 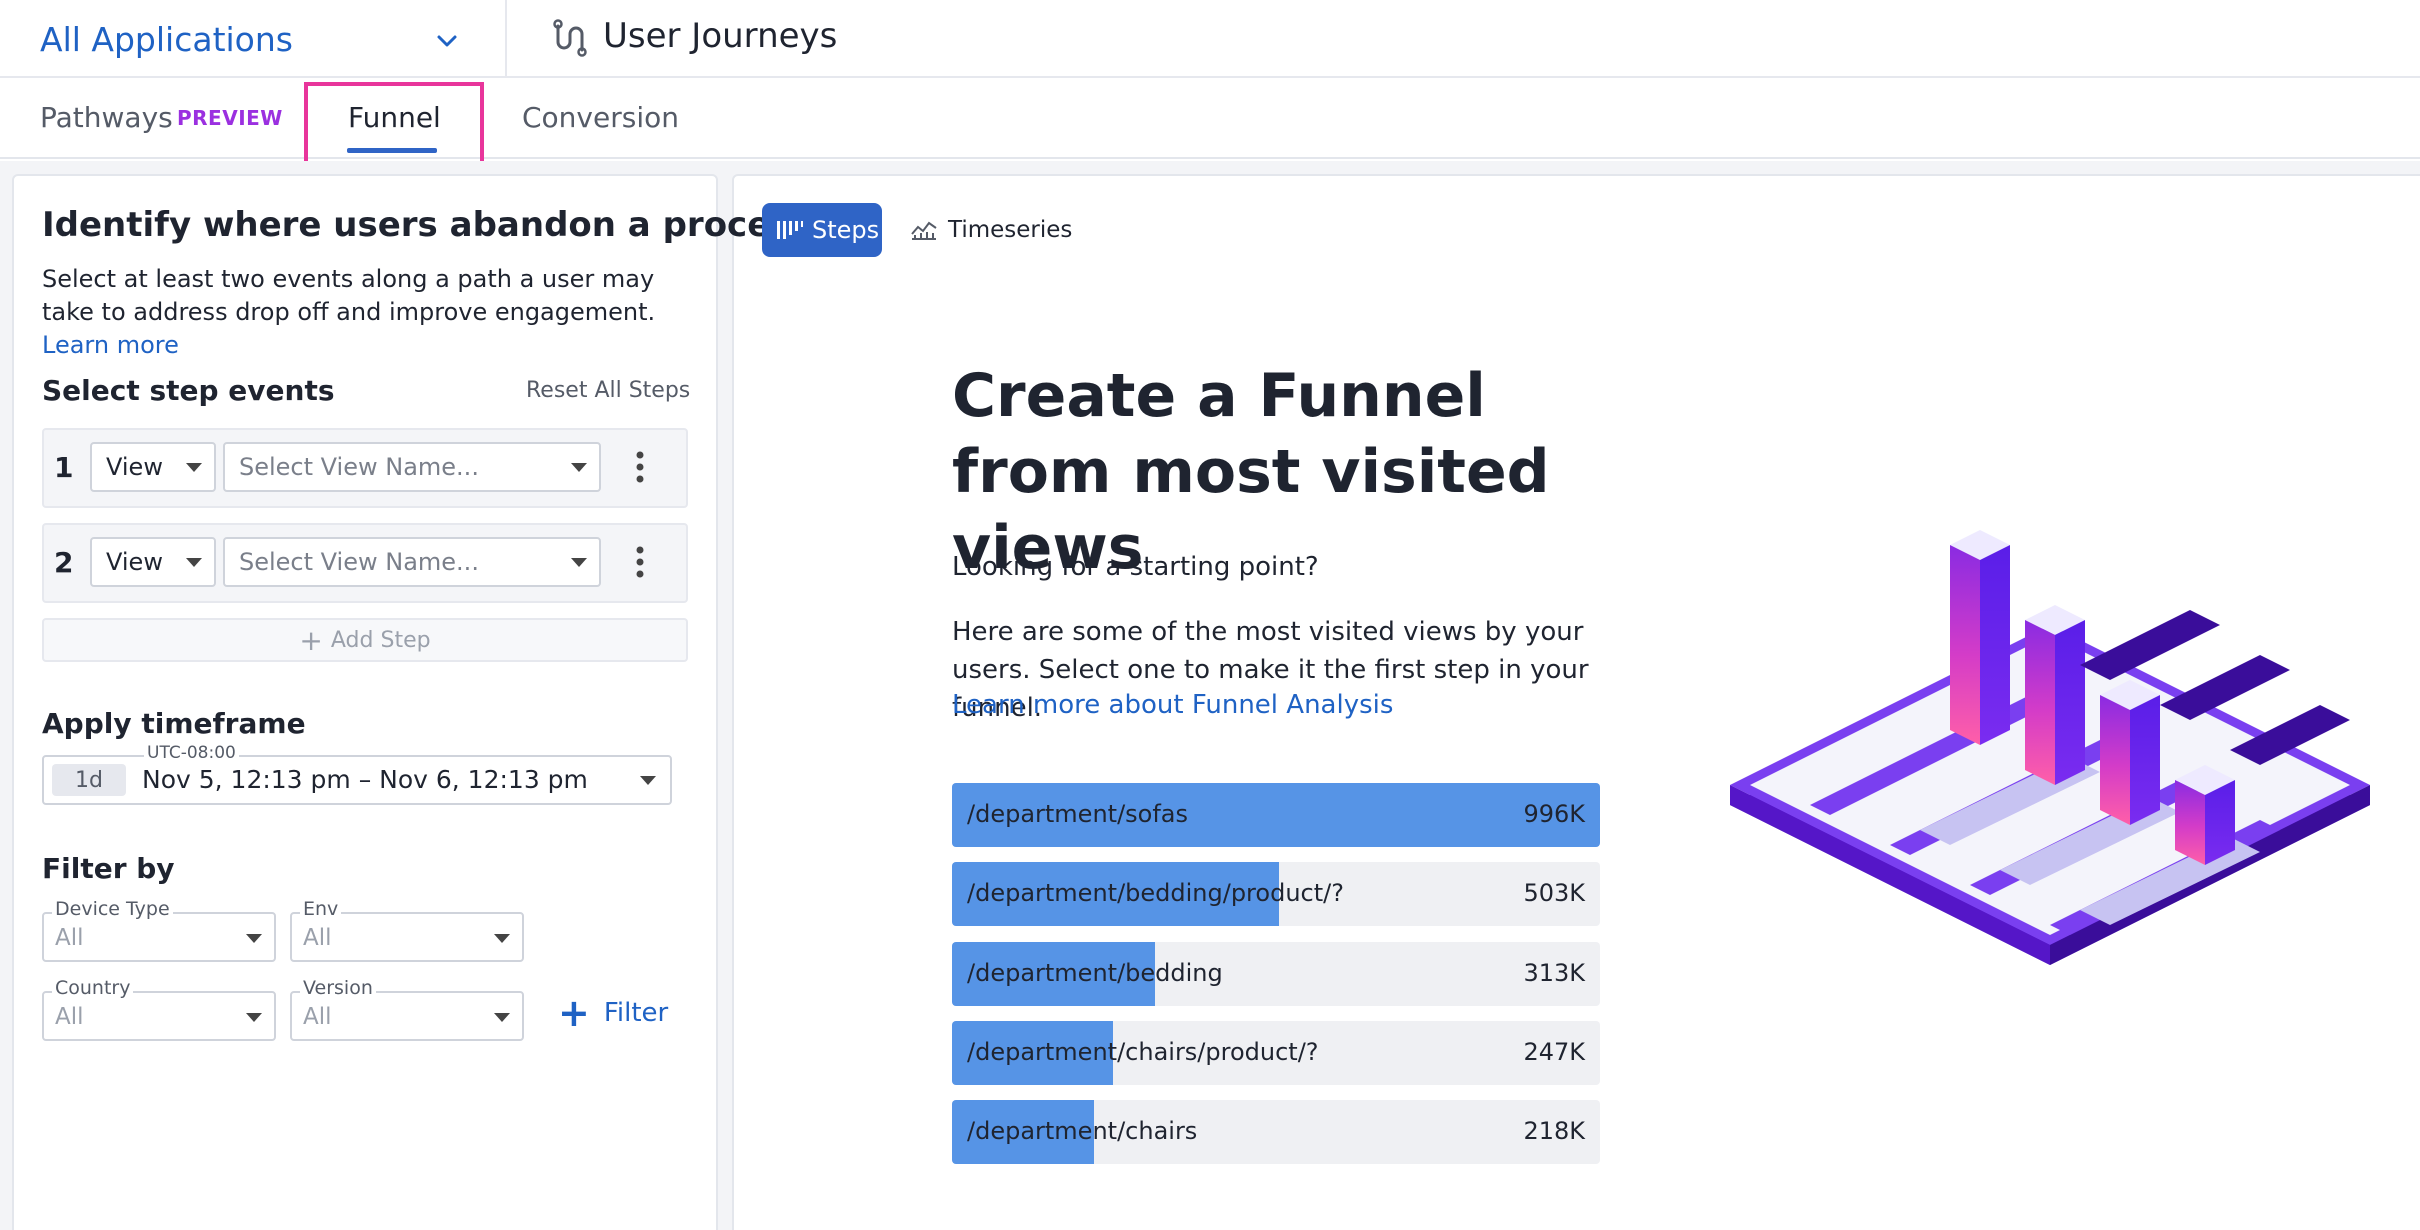 I want to click on chevron-down-icon, so click(x=447, y=41).